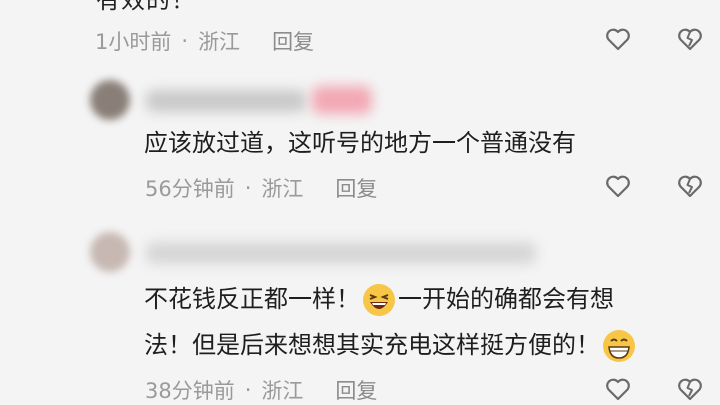  What do you see at coordinates (360, 143) in the screenshot?
I see `comment-content: 应该放过道，这听号的地方一个普通没有` at bounding box center [360, 143].